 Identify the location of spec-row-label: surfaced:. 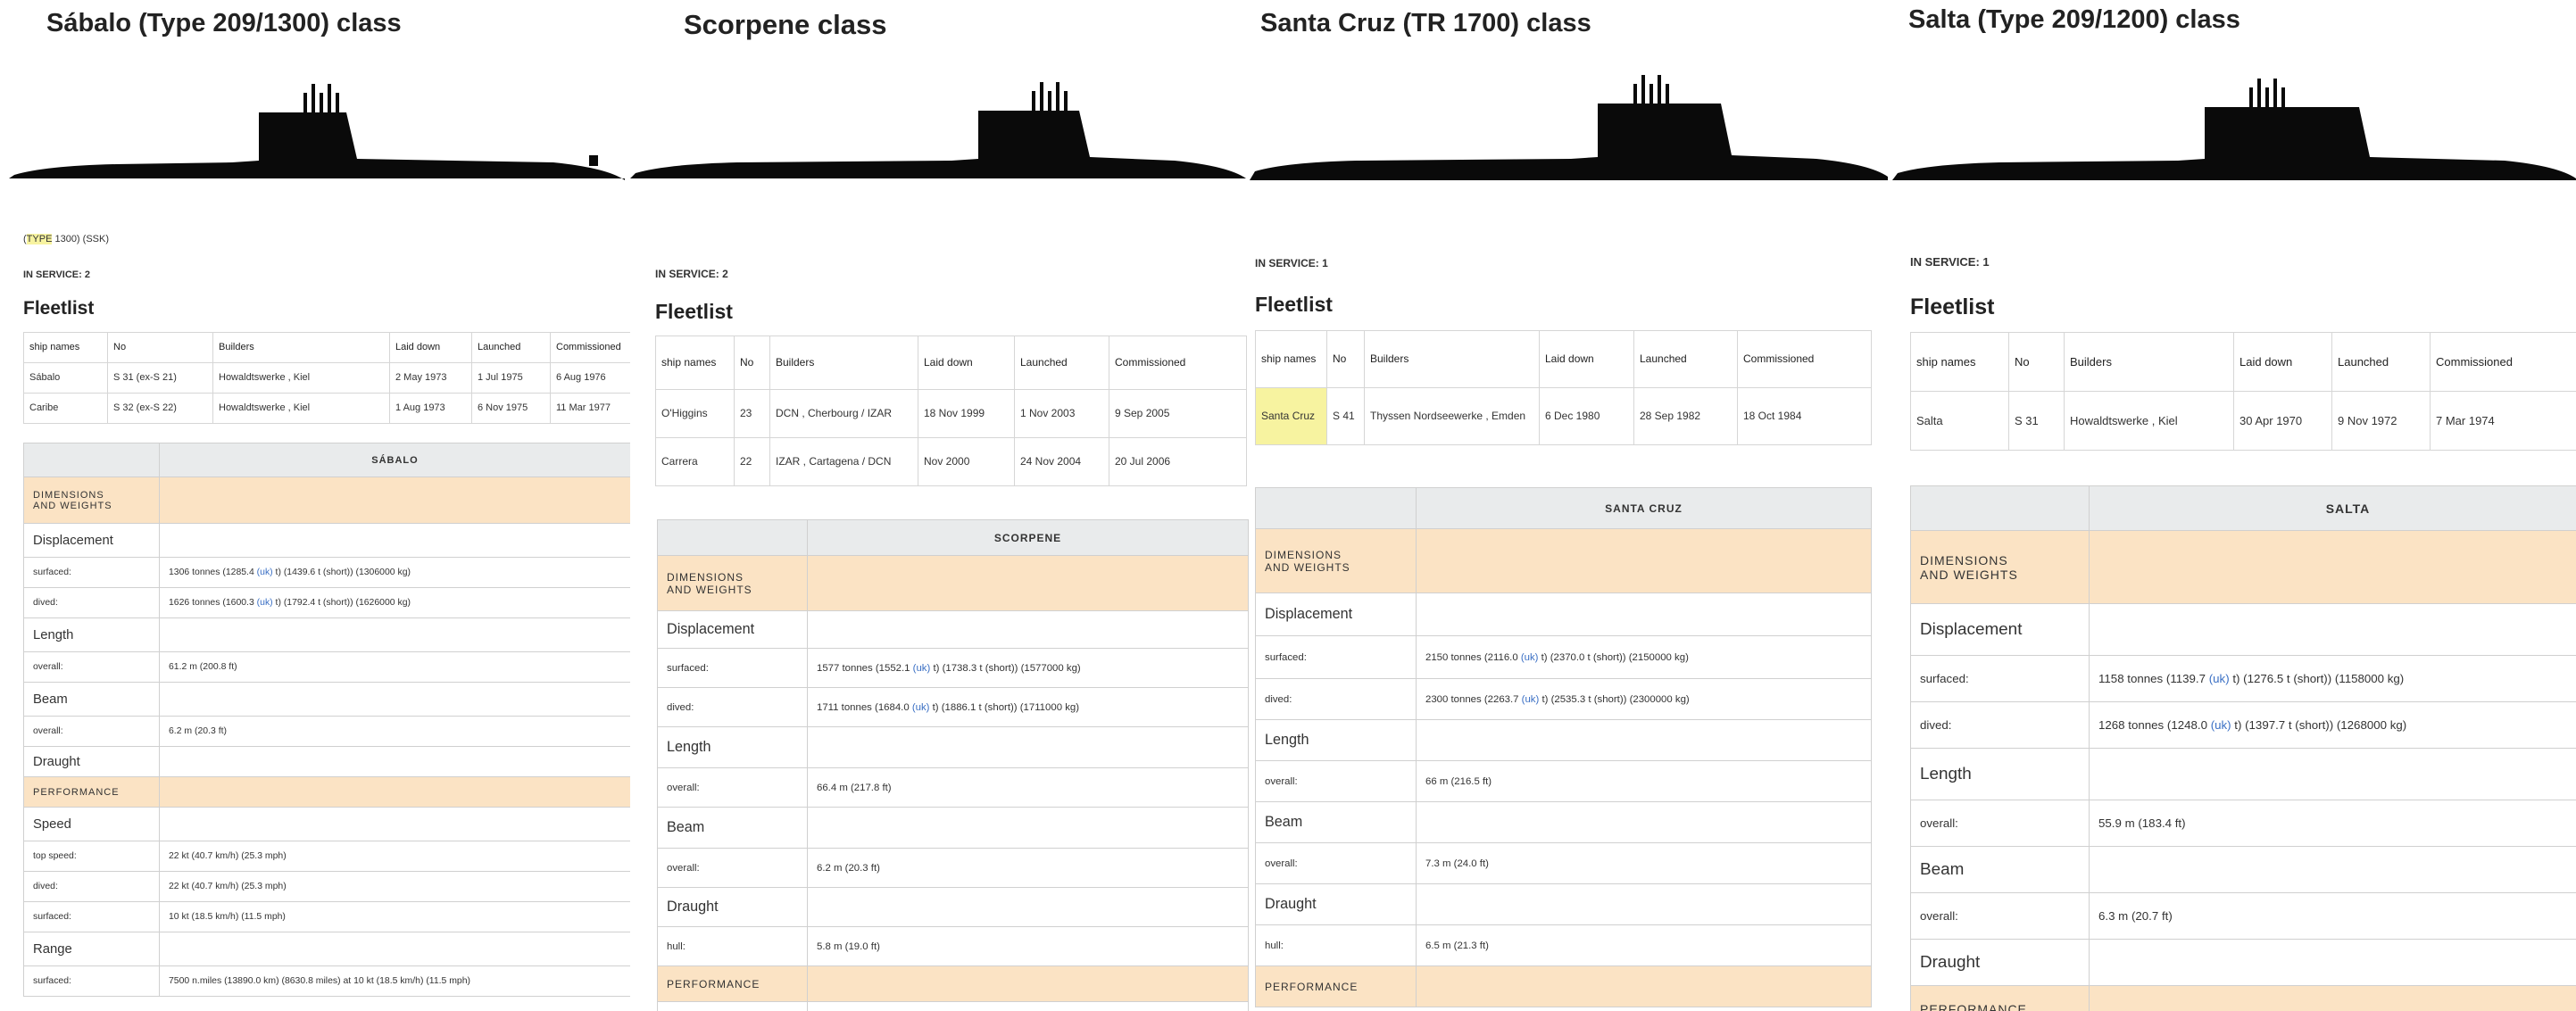
(732, 668).